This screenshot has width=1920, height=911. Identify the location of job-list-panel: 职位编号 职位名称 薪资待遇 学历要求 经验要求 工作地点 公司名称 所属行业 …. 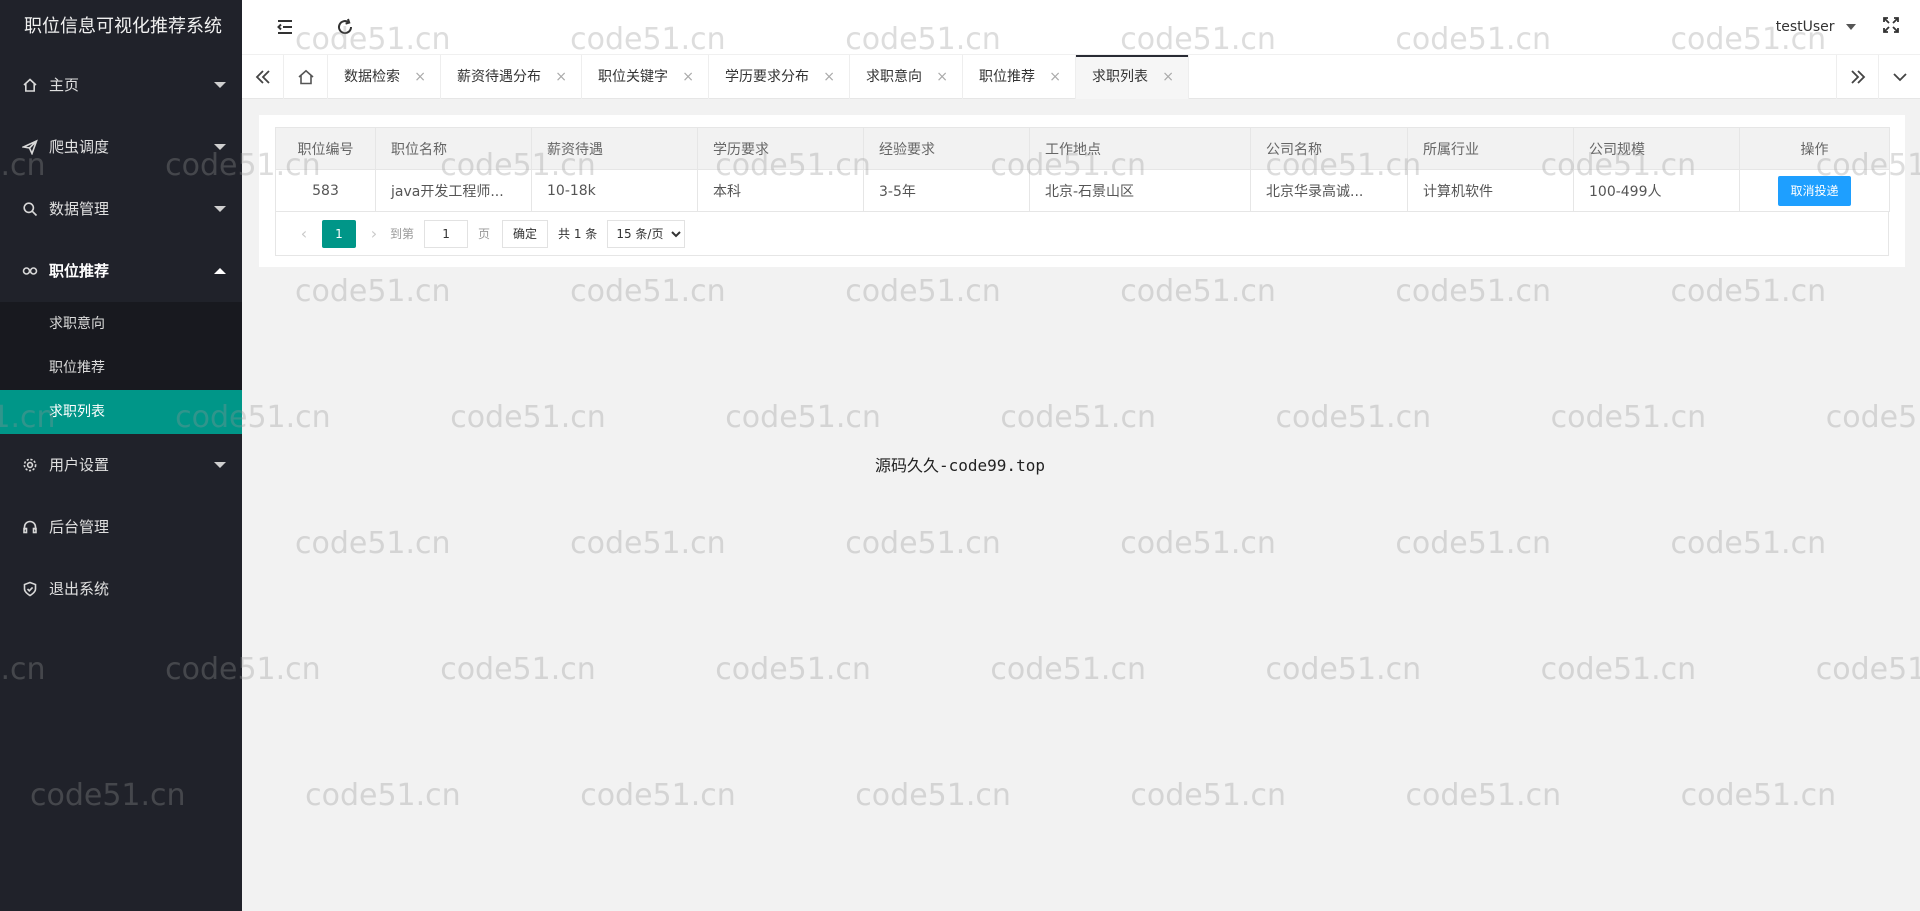
(1082, 191).